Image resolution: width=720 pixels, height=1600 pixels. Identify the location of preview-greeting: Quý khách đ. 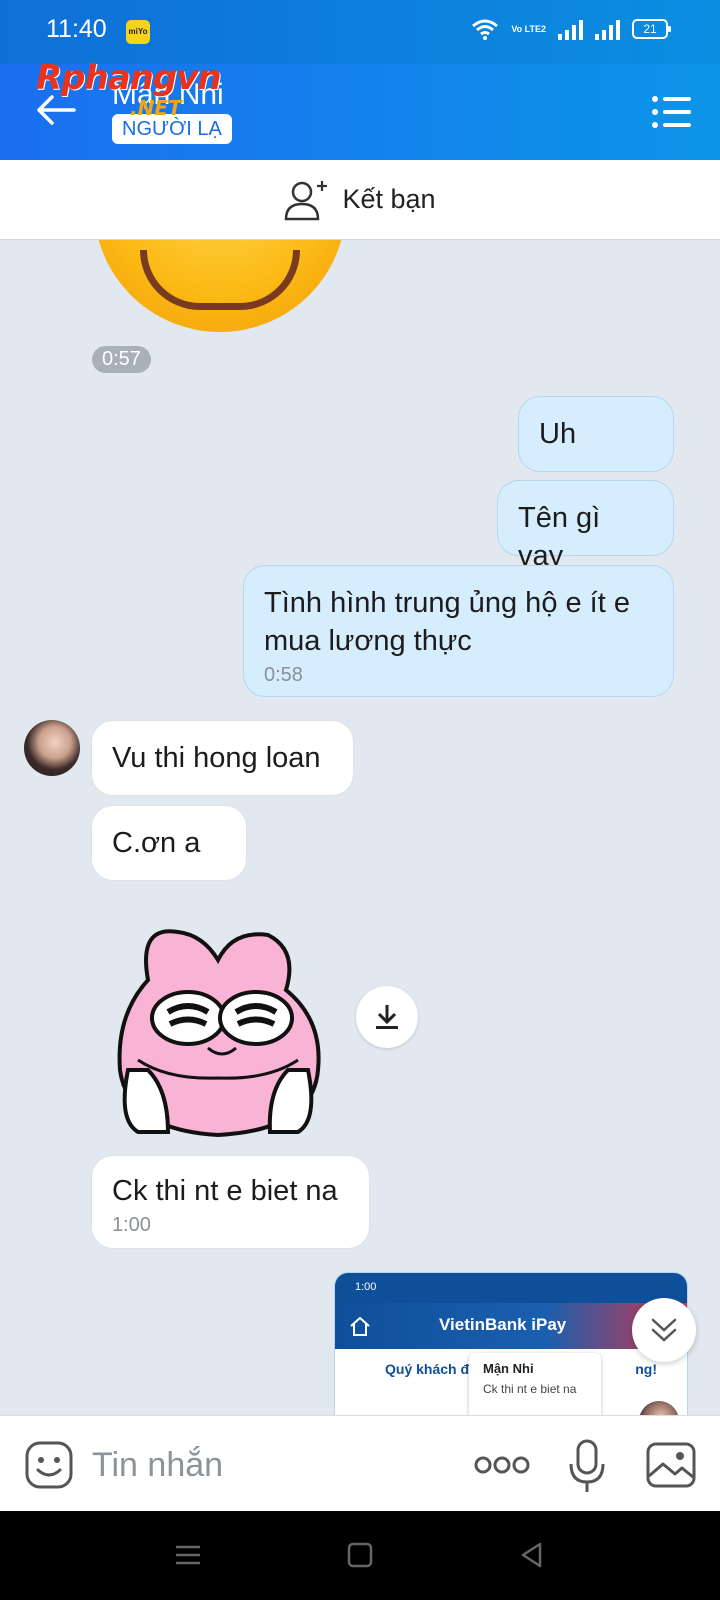
(427, 1369).